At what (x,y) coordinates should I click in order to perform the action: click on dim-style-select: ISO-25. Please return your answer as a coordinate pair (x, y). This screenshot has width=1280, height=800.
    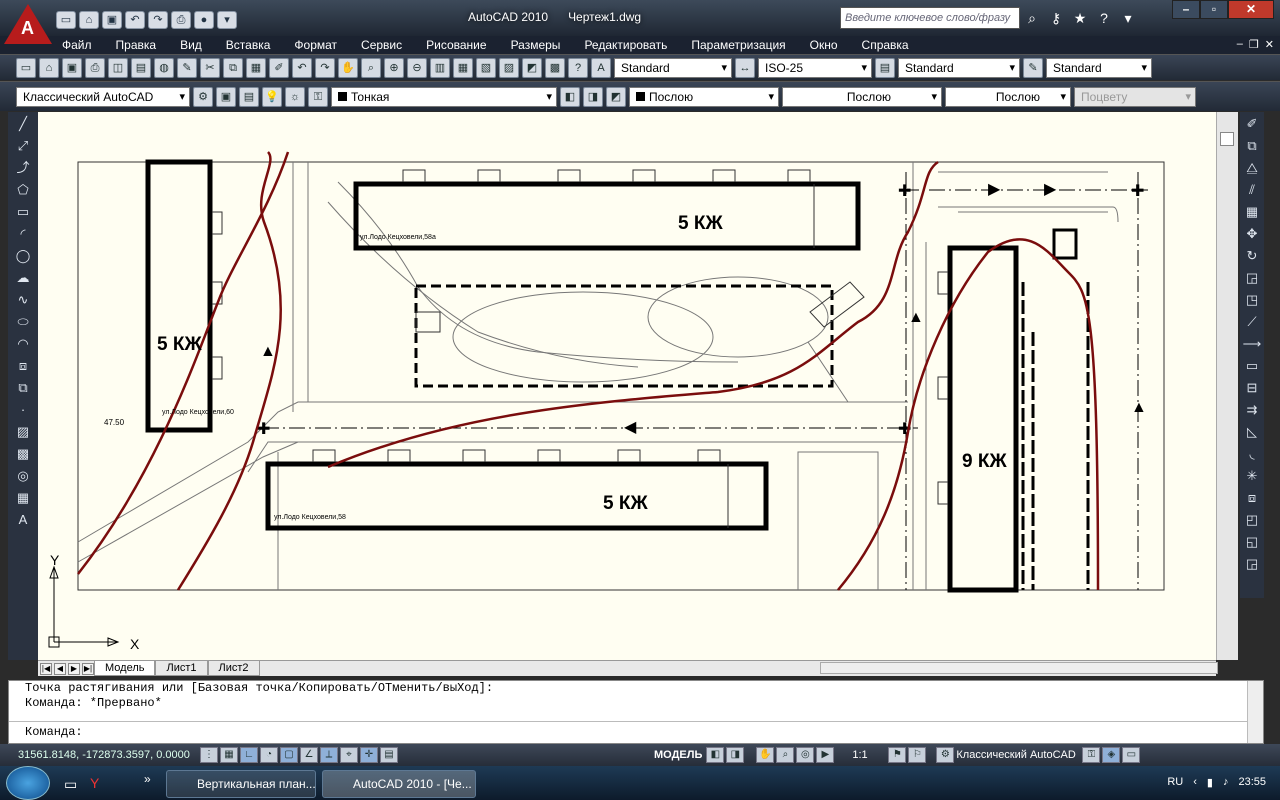
    Looking at the image, I should click on (815, 67).